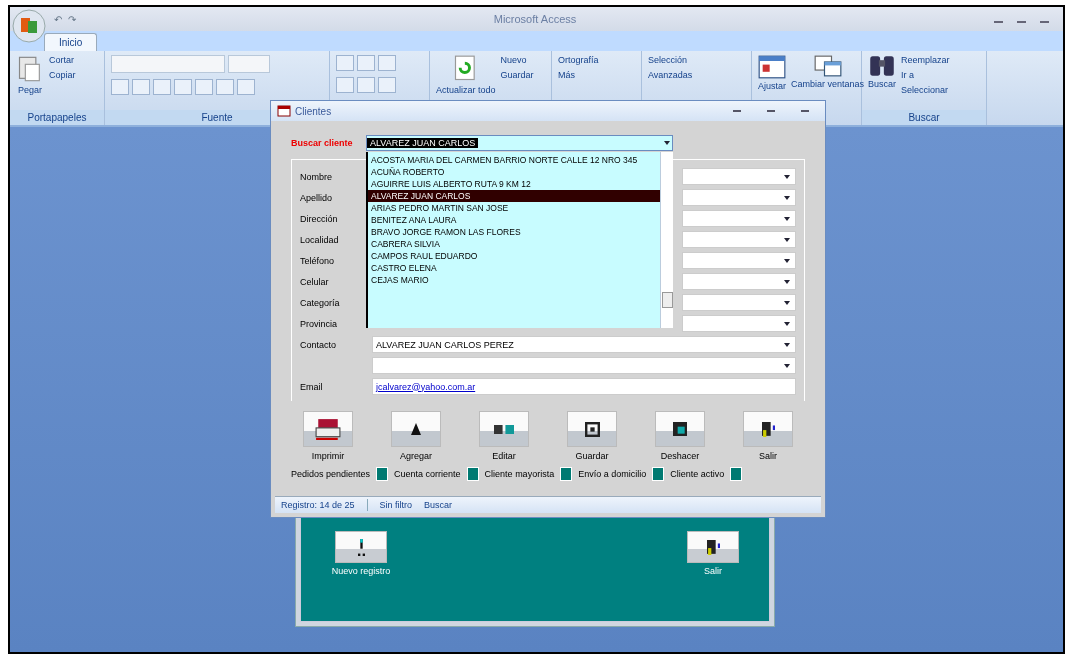 This screenshot has height=656, width=1067. What do you see at coordinates (426, 386) in the screenshot?
I see `email-link: jcalvarez@yahoo.com.ar` at bounding box center [426, 386].